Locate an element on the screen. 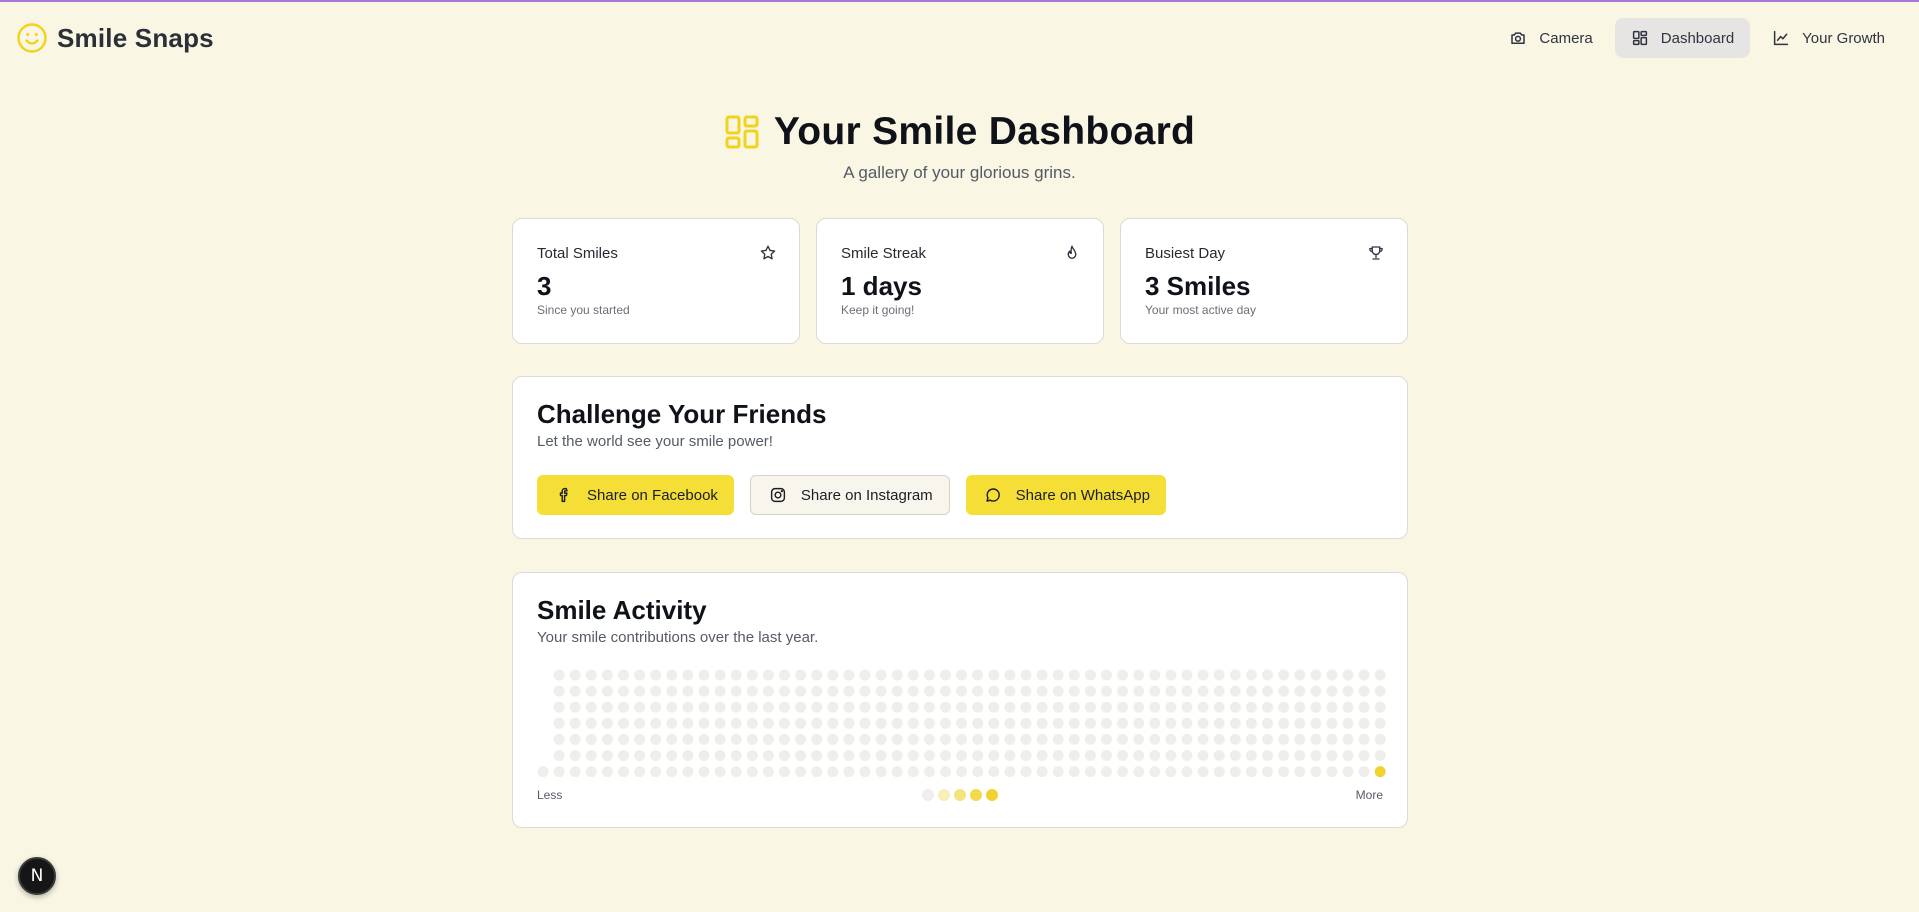 Image resolution: width=1919 pixels, height=912 pixels. share-whatsapp-button: Share on WhatsApp is located at coordinates (1065, 495).